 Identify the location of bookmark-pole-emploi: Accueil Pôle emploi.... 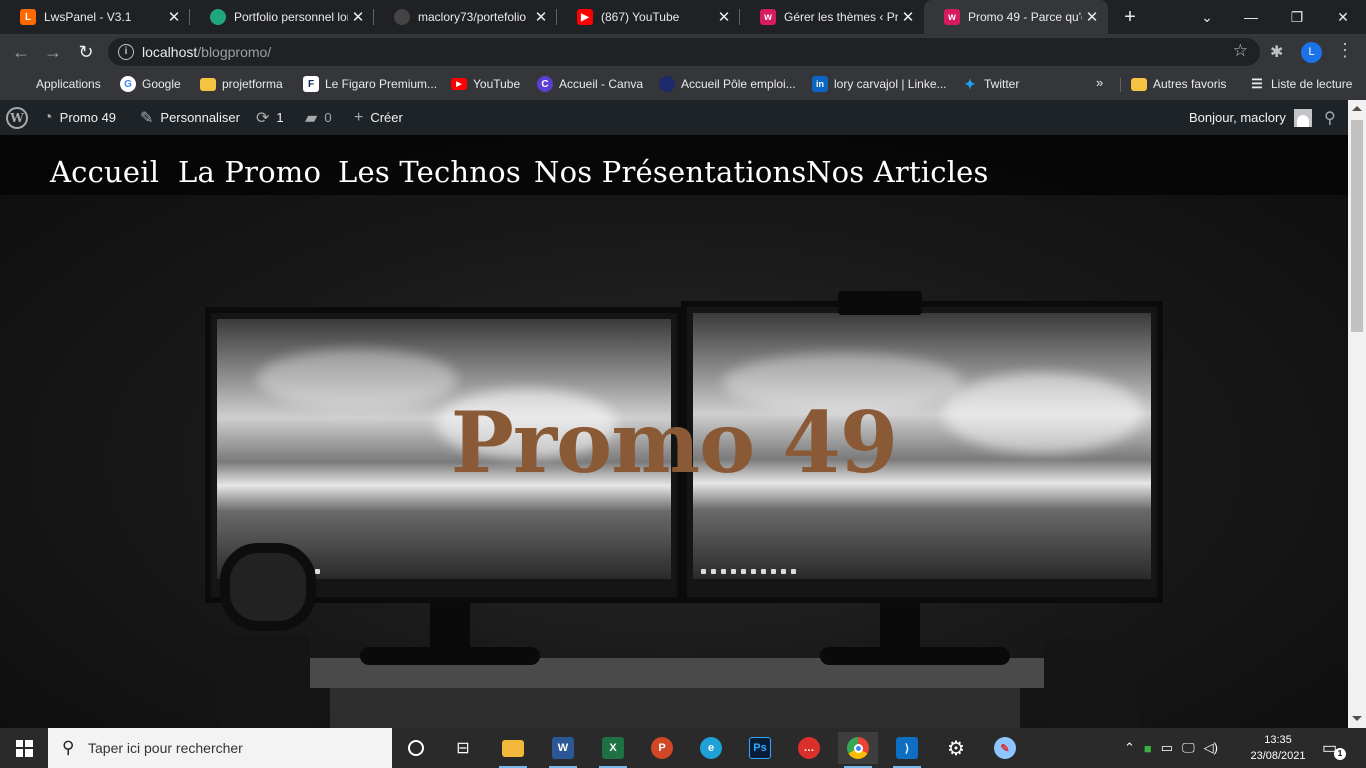
(727, 84).